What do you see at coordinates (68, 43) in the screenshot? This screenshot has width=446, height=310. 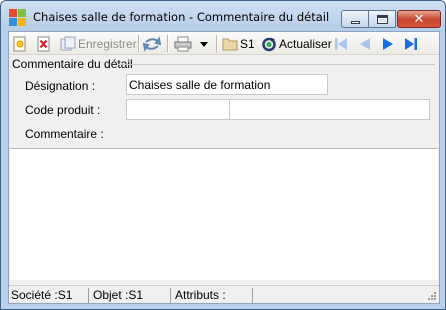 I see `save-icon` at bounding box center [68, 43].